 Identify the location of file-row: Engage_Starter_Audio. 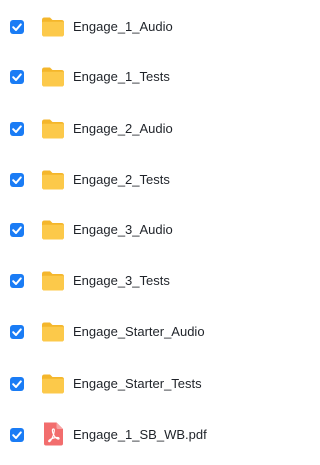
(121, 332).